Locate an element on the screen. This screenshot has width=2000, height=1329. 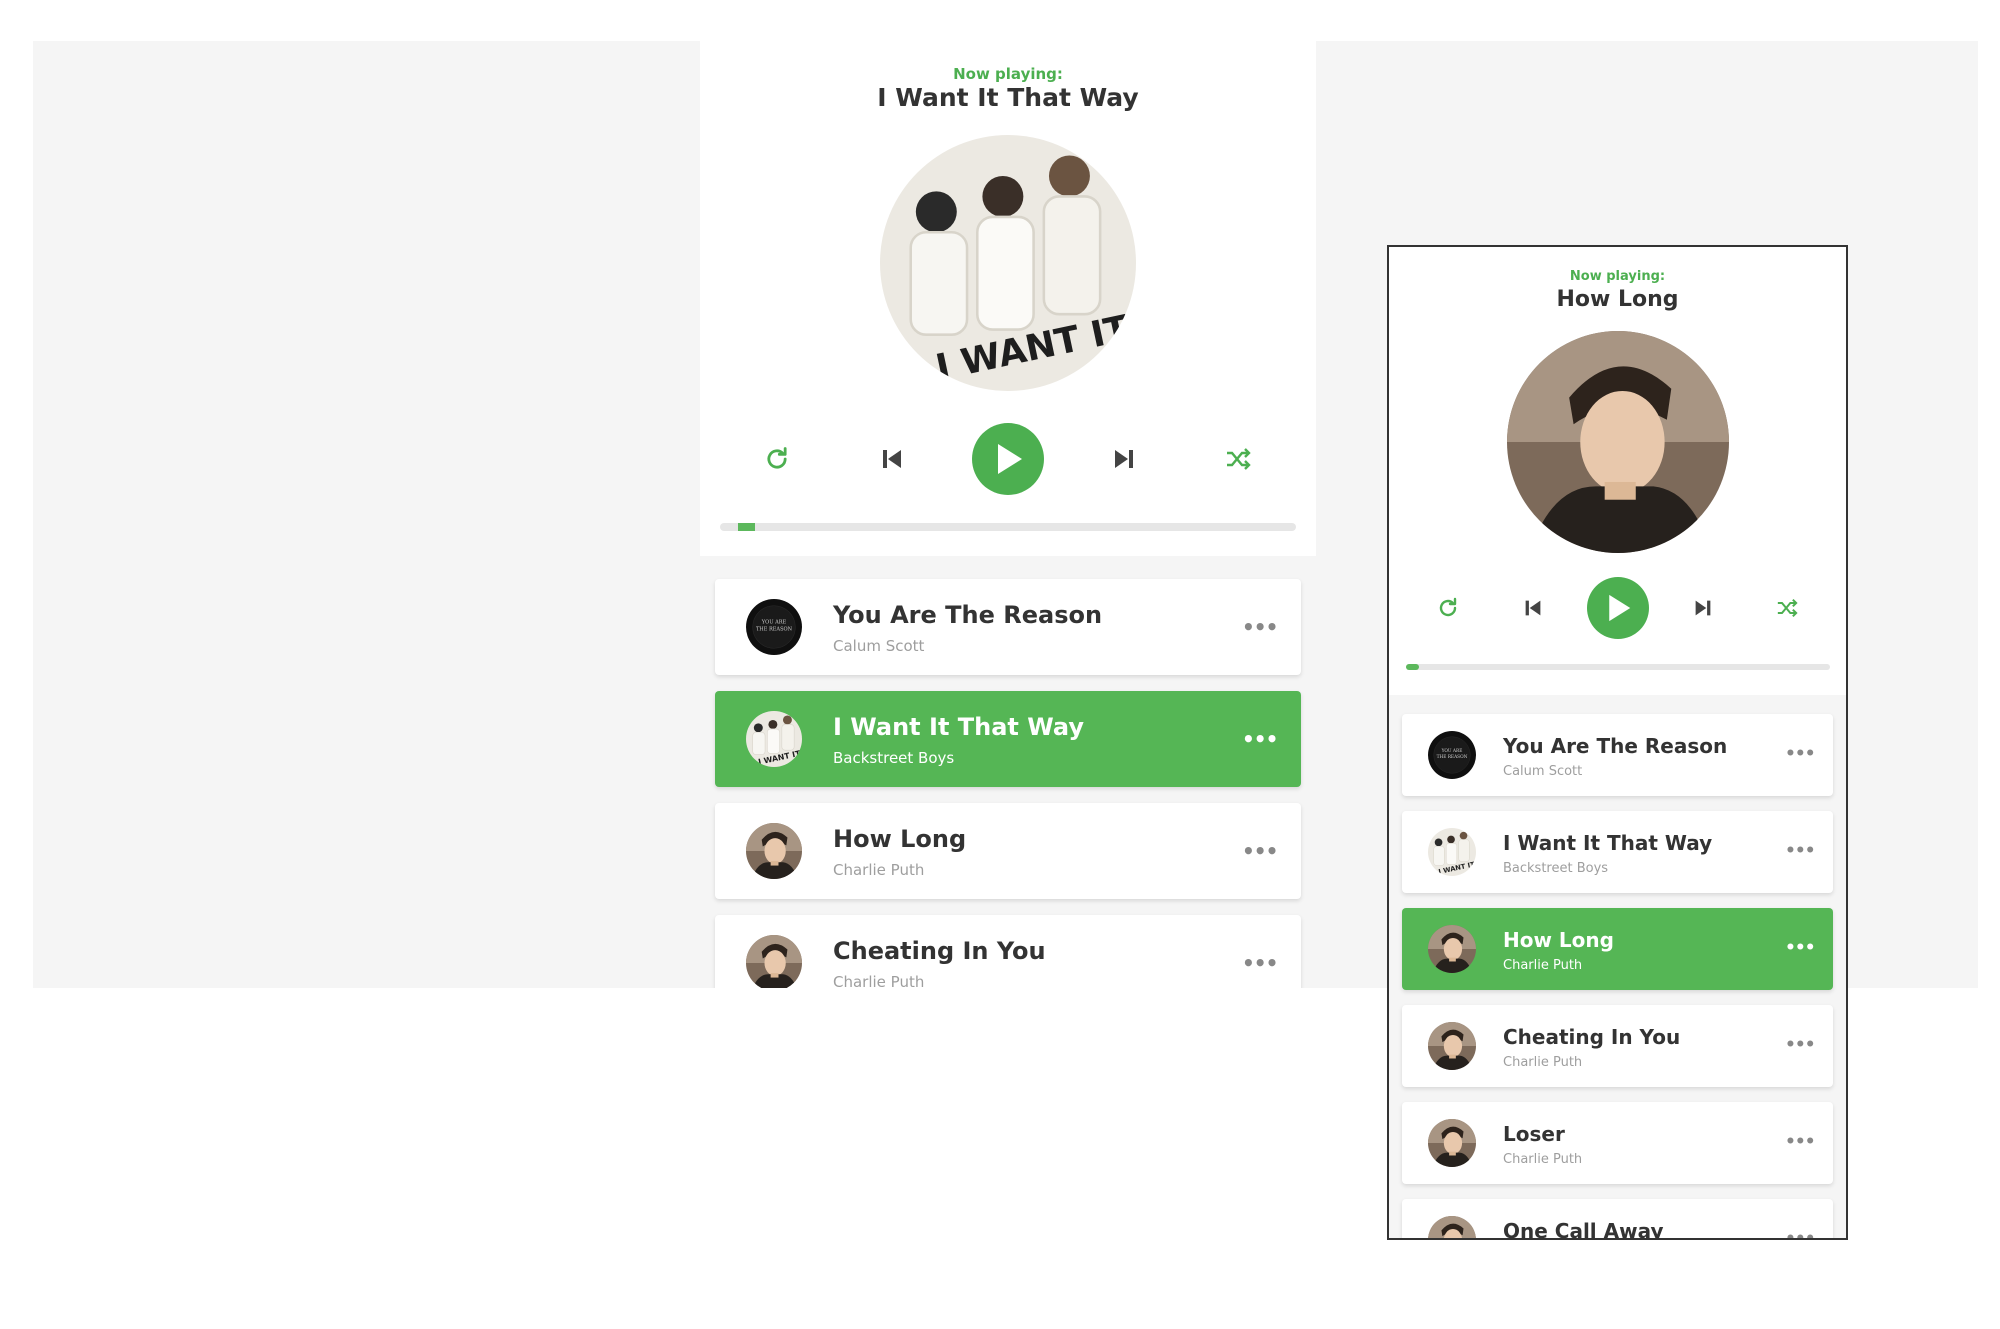
playlist-item: Loser Charlie Puth ••• is located at coordinates (1617, 1143).